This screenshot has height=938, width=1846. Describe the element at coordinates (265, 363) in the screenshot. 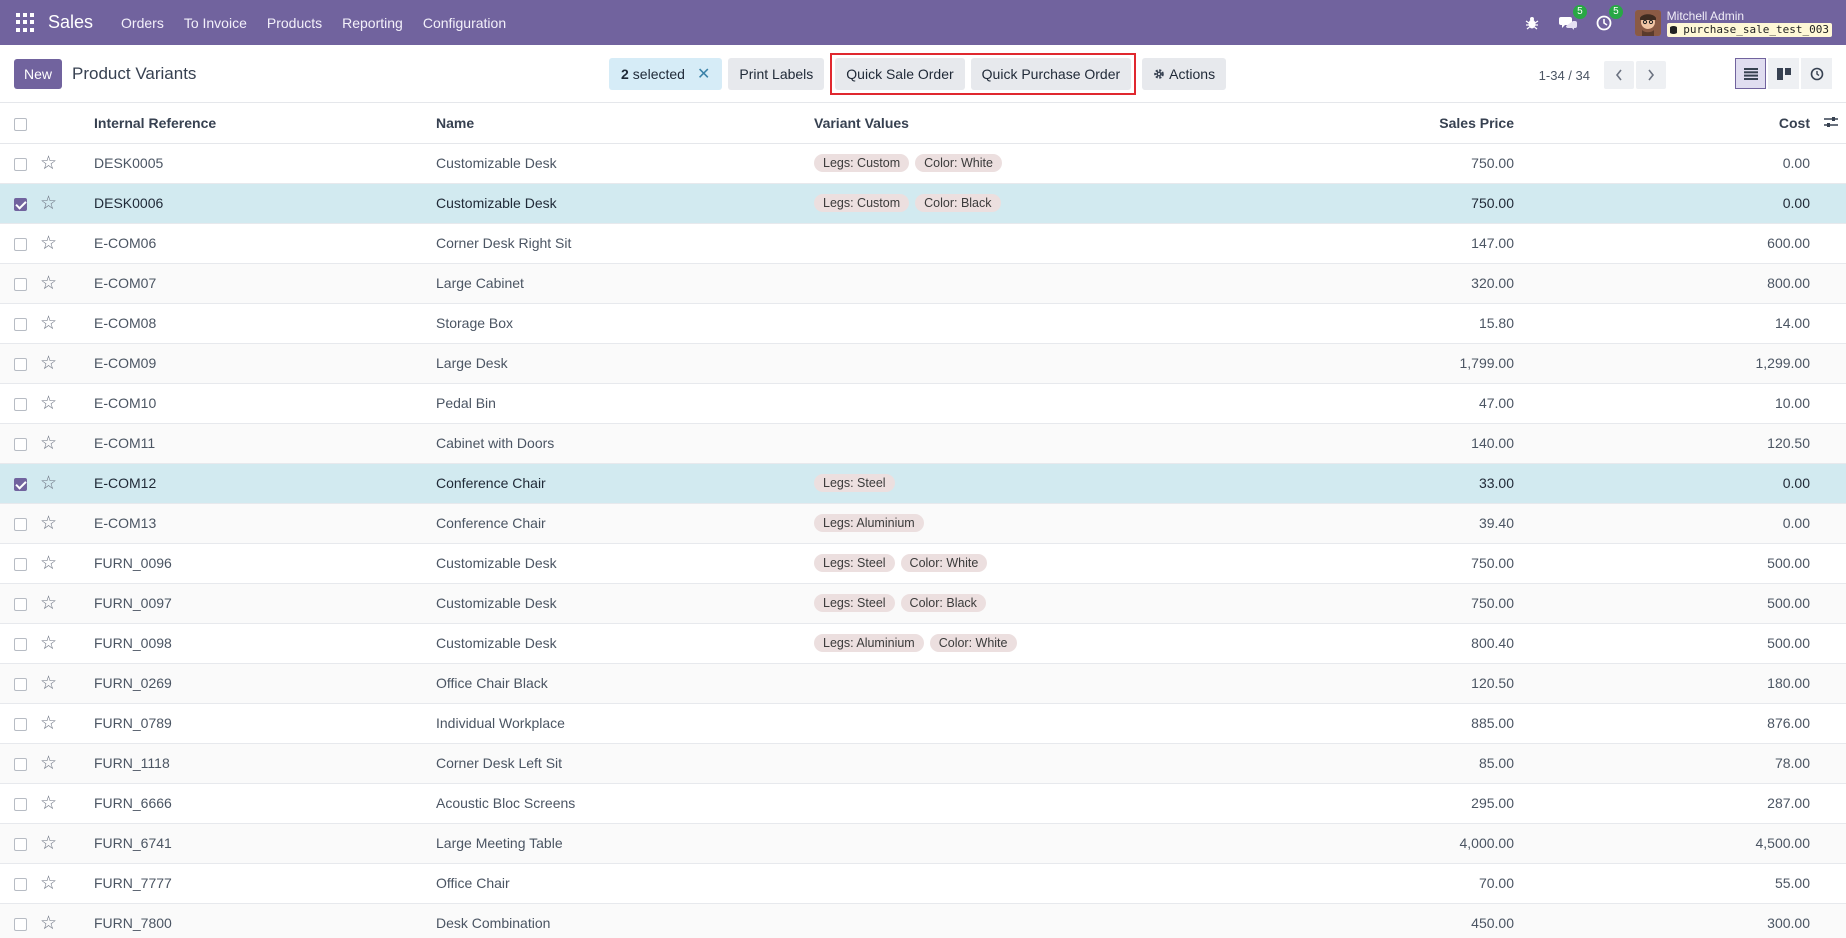

I see `cell-internal-reference: E-COM09` at that location.